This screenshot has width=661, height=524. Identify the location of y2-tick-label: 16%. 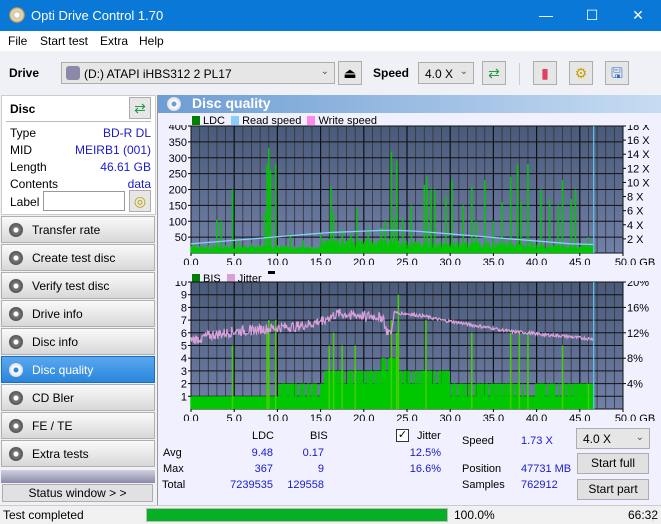
(638, 308).